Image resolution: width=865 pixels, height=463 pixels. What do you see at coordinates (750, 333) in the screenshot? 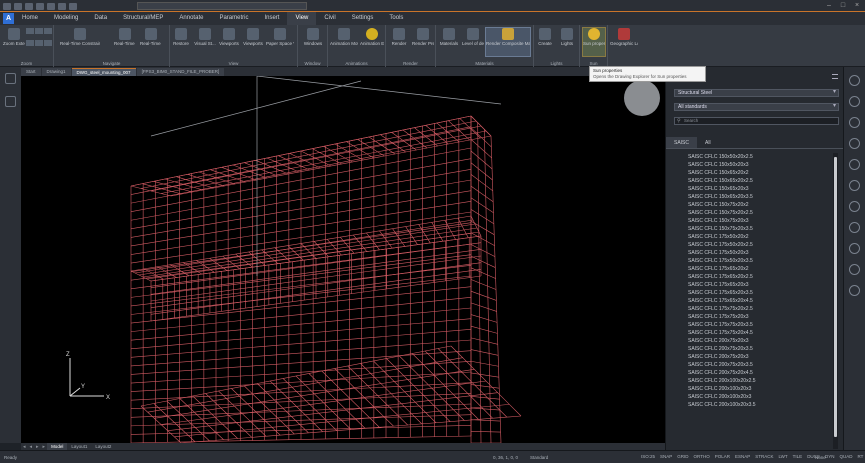
I see `list-item: SAISC CFLC 175x75x20x4.5` at bounding box center [750, 333].